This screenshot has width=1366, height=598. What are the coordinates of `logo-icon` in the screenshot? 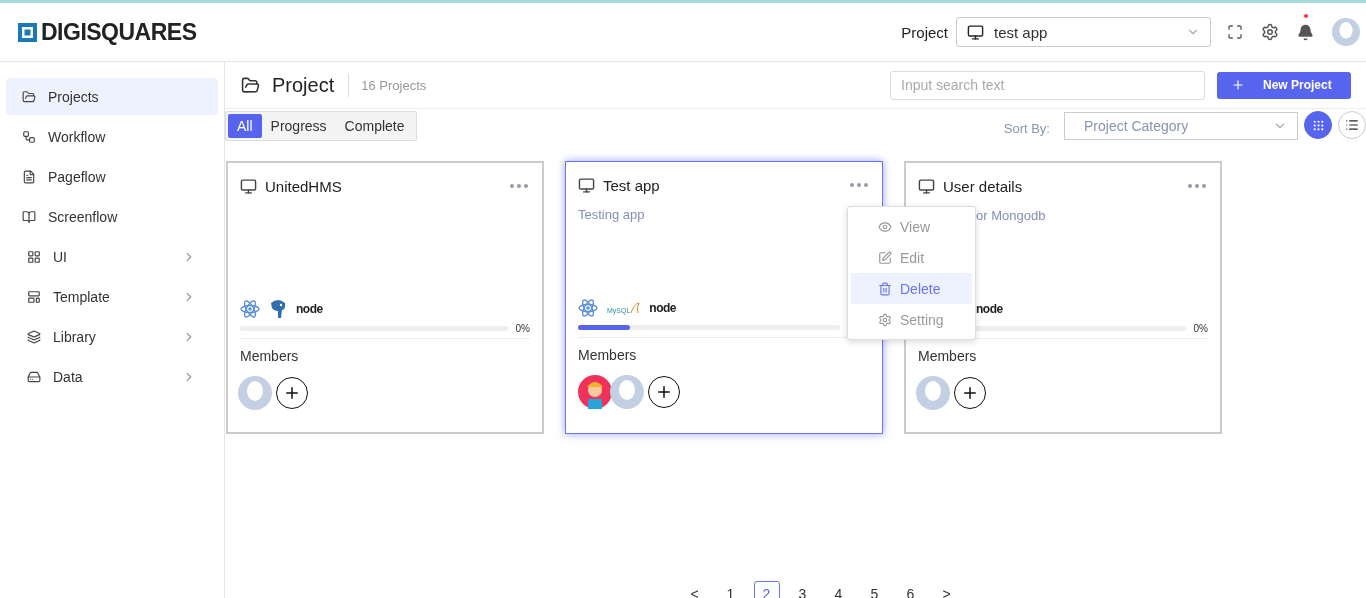 It's located at (27, 32).